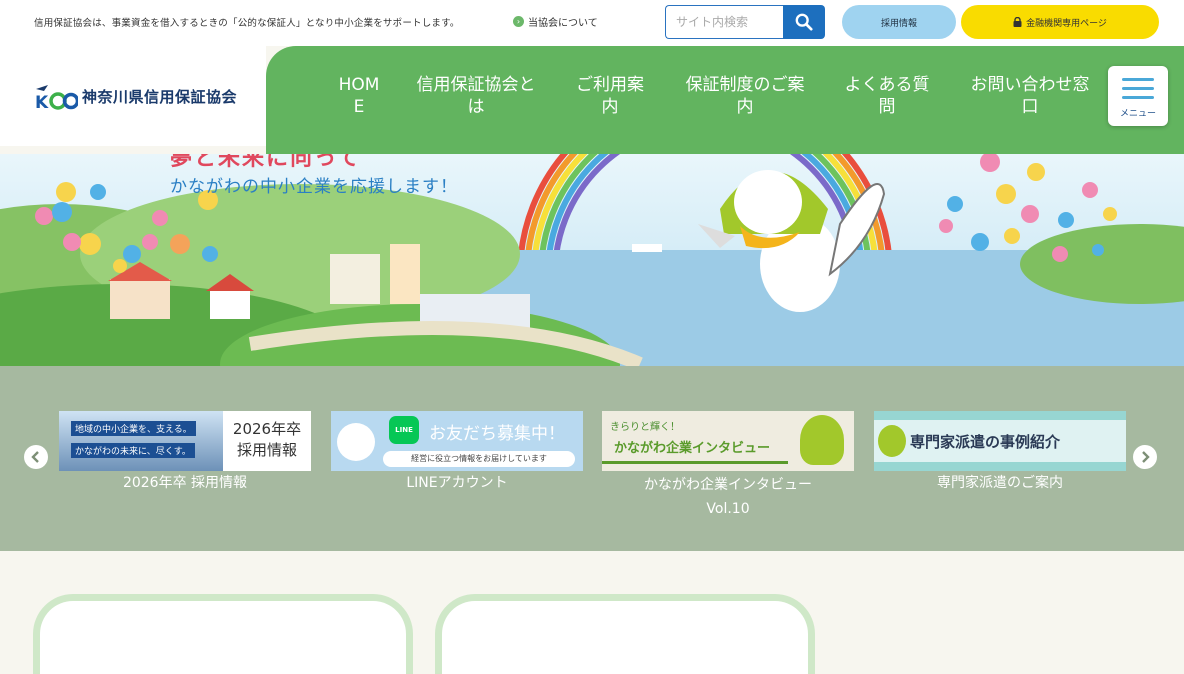 Image resolution: width=1184 pixels, height=674 pixels. Describe the element at coordinates (728, 509) in the screenshot. I see `banner-caption-interview-vol: Vol.10` at that location.